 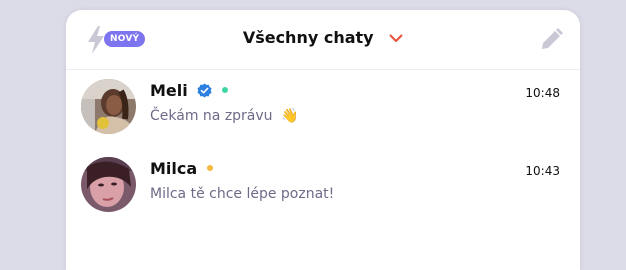 I want to click on chat-last-message: Milca tě chce lépe poznat!, so click(x=242, y=194).